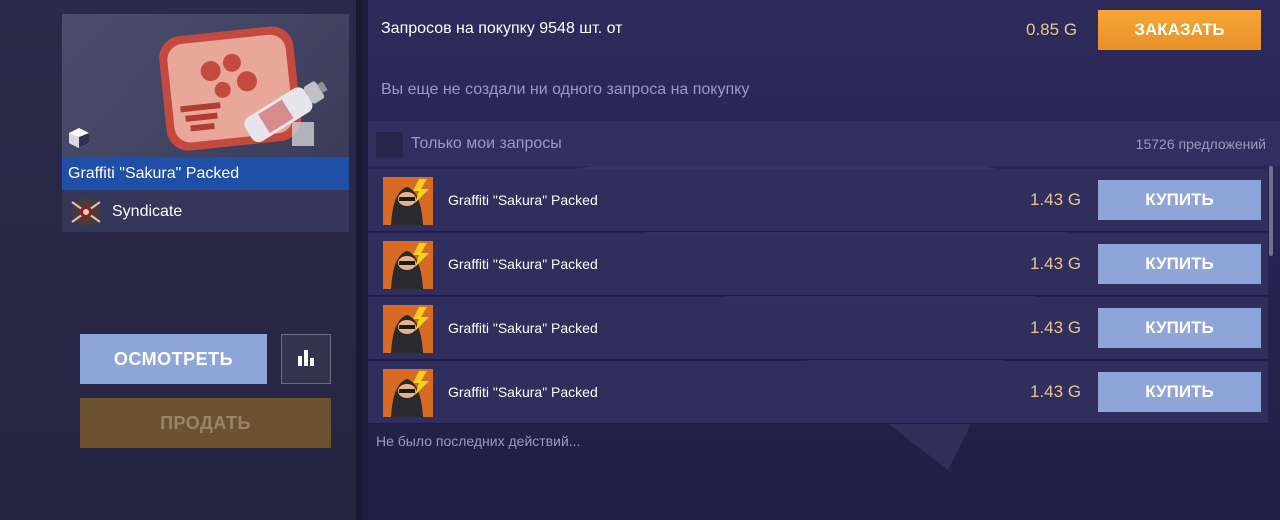  Describe the element at coordinates (1052, 29) in the screenshot. I see `buy-orders-min-price: 0.85 G` at that location.